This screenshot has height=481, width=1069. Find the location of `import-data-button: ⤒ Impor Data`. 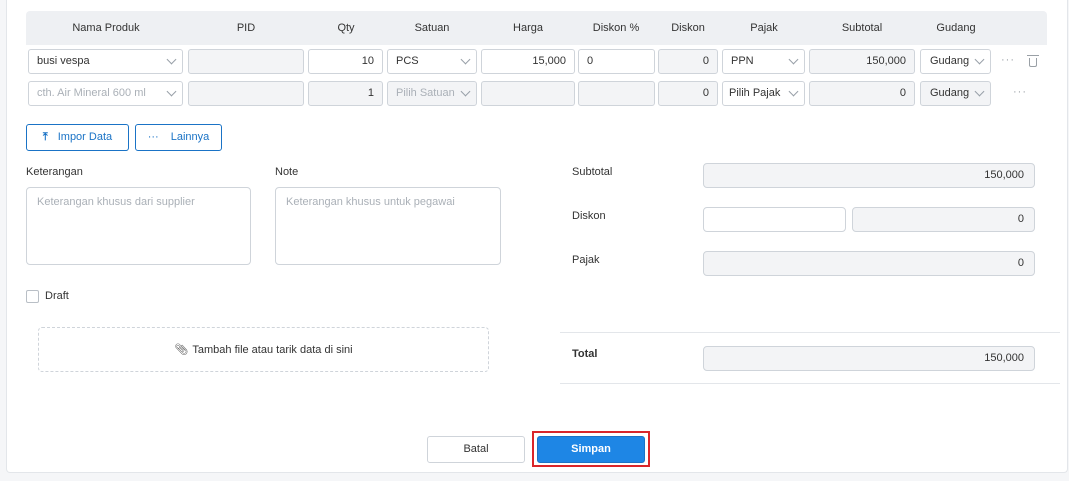

import-data-button: ⤒ Impor Data is located at coordinates (77, 137).